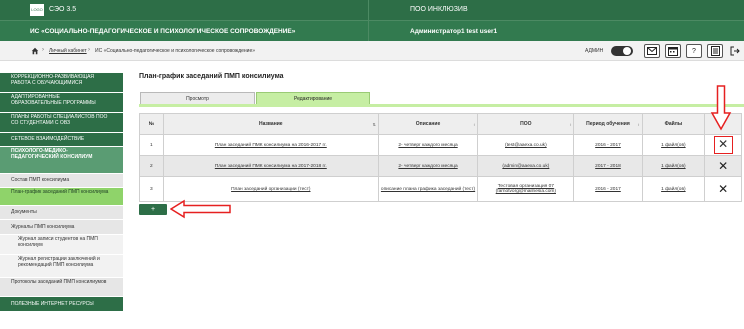 The height and width of the screenshot is (329, 744). What do you see at coordinates (372, 10) in the screenshot?
I see `top-bar: LOGO СЭО 3.5 ПОО ИНКЛЮЗИВ` at bounding box center [372, 10].